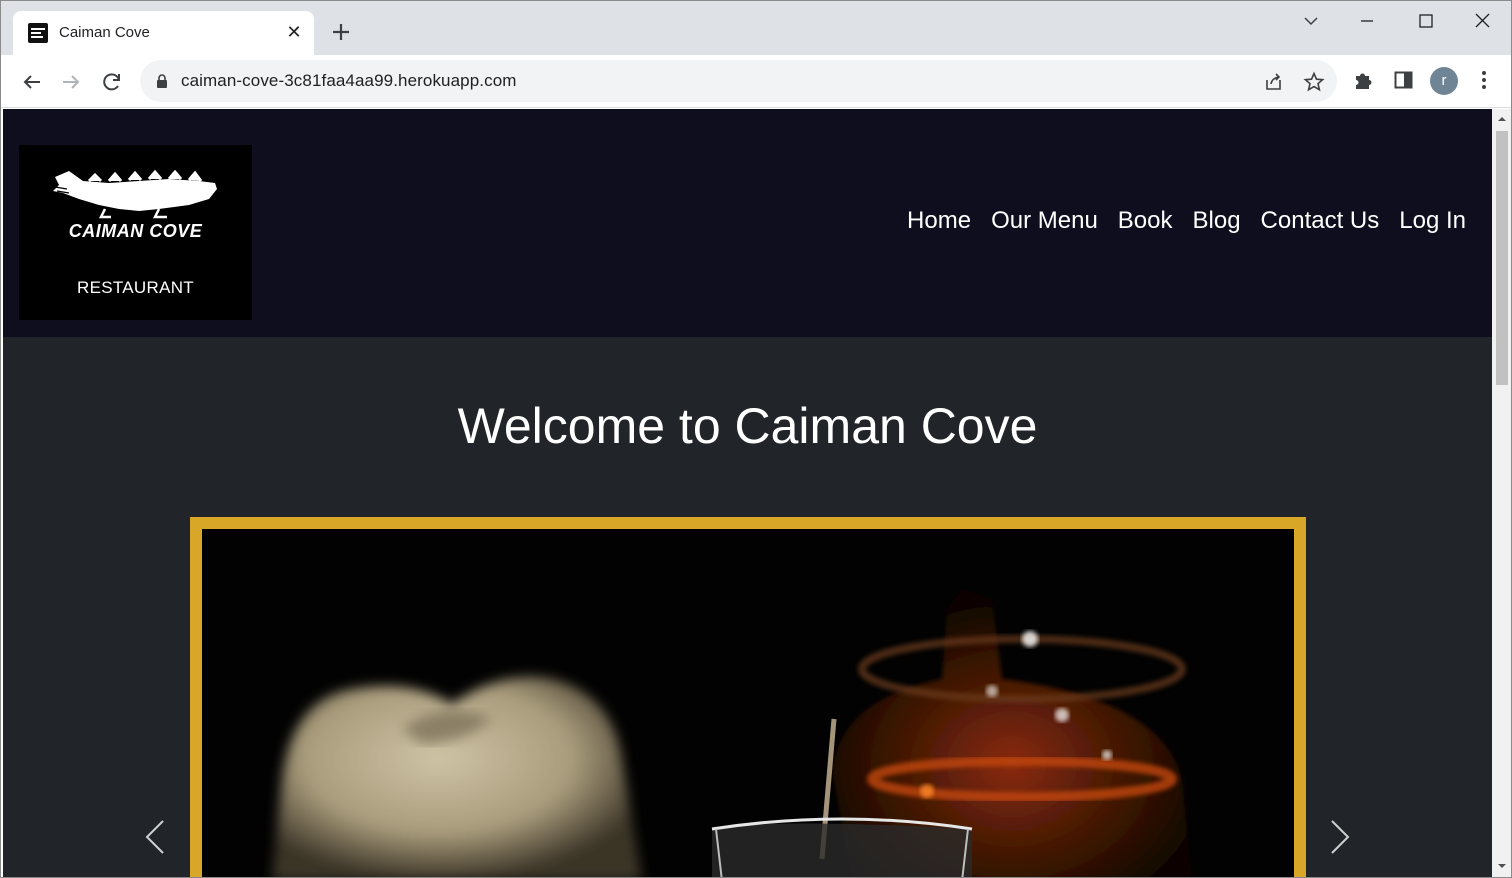 The width and height of the screenshot is (1512, 878). Describe the element at coordinates (349, 81) in the screenshot. I see `url-text: caiman-cove-3c81faa4aa99.herokuapp.com` at that location.